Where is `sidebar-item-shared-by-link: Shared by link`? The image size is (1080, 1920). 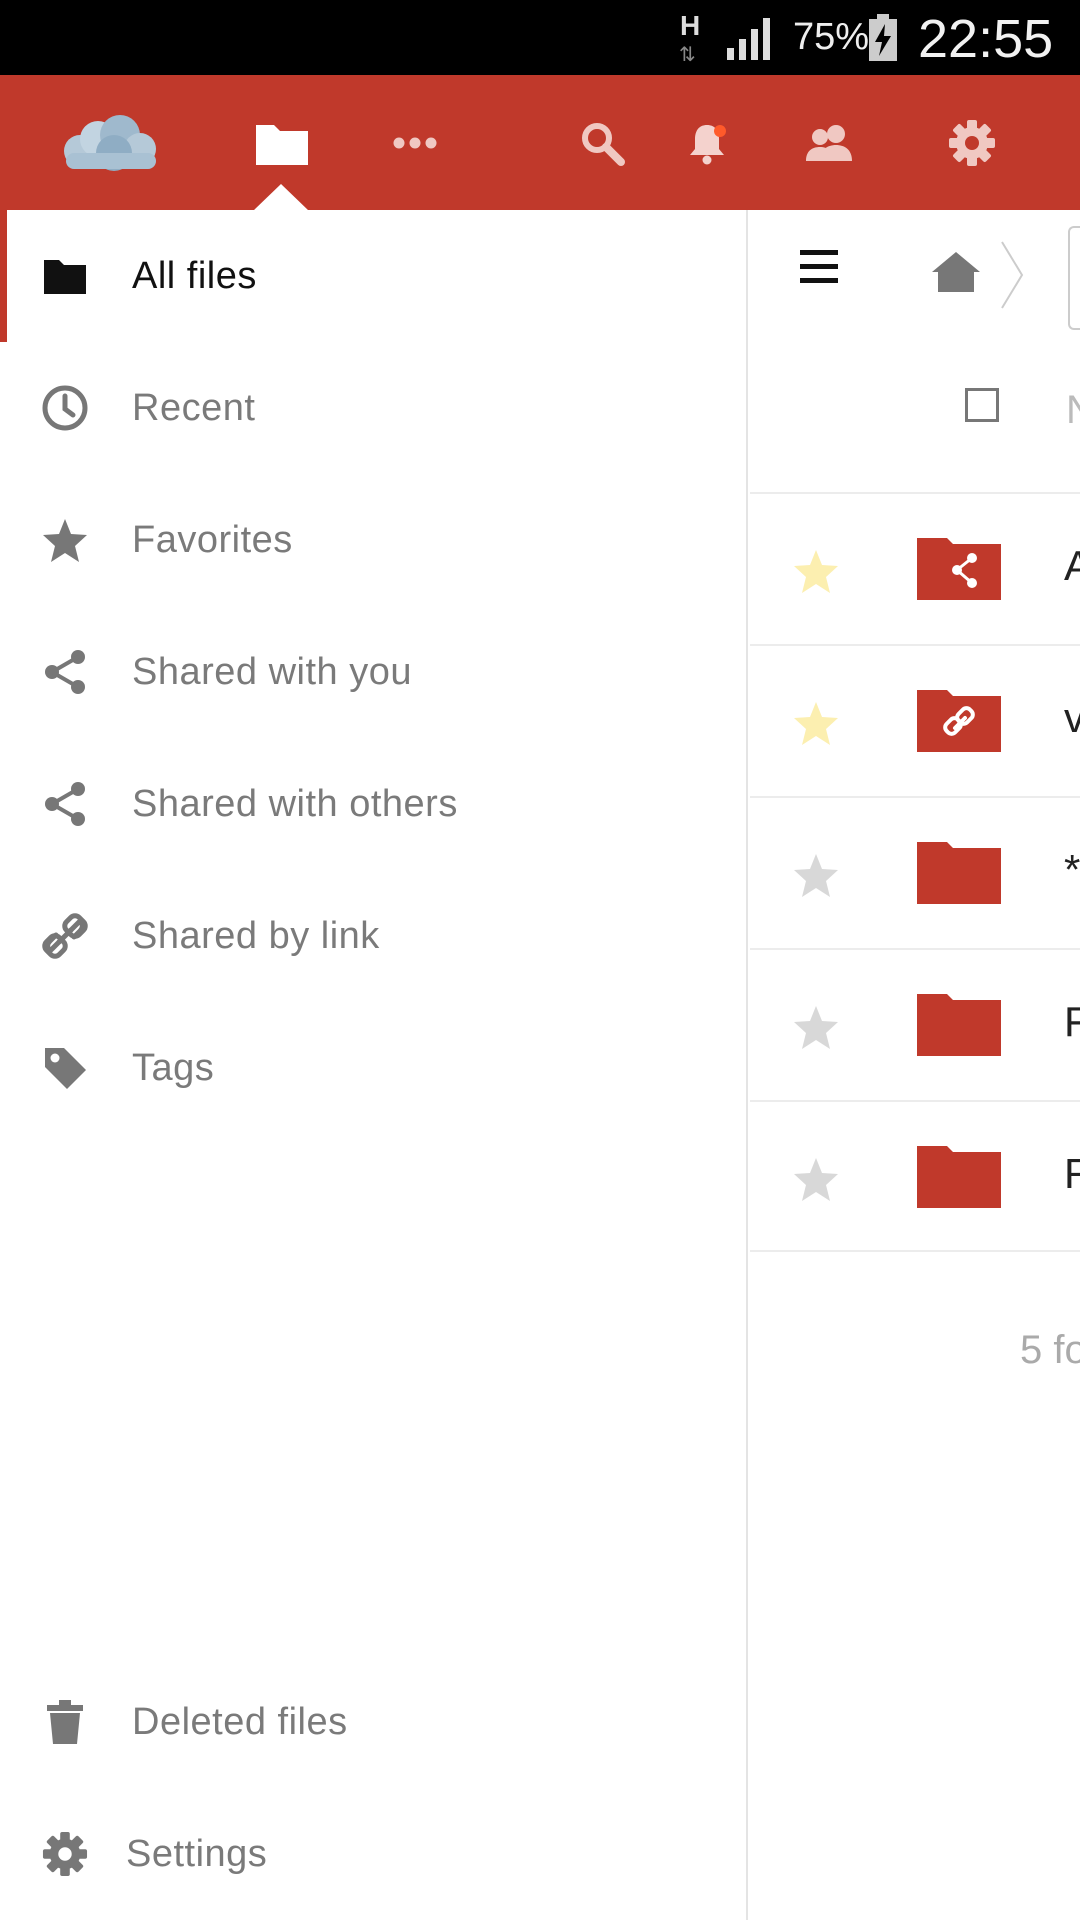
sidebar-item-shared-by-link: Shared by link is located at coordinates (373, 936).